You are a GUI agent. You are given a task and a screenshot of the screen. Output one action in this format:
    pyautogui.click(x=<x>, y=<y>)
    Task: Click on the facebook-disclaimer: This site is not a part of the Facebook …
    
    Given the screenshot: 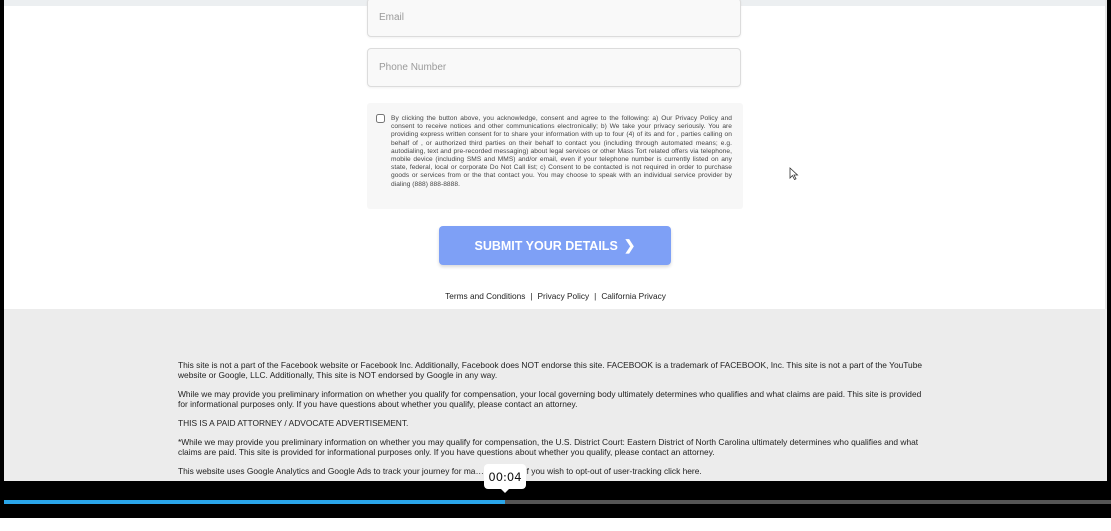 What is the action you would take?
    pyautogui.click(x=550, y=370)
    